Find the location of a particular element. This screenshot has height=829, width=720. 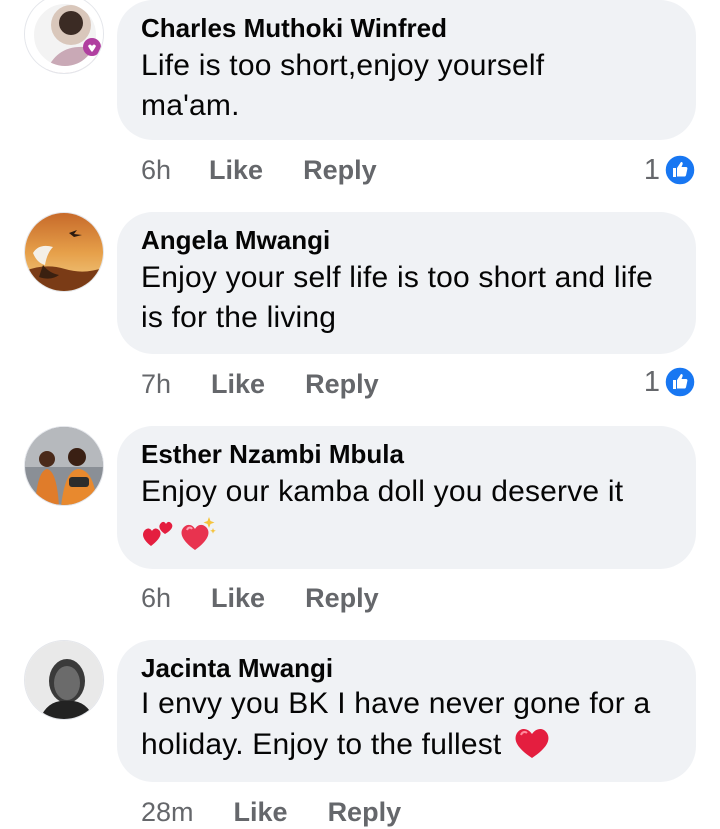

comment-actions: 7h Like Reply is located at coordinates (260, 384).